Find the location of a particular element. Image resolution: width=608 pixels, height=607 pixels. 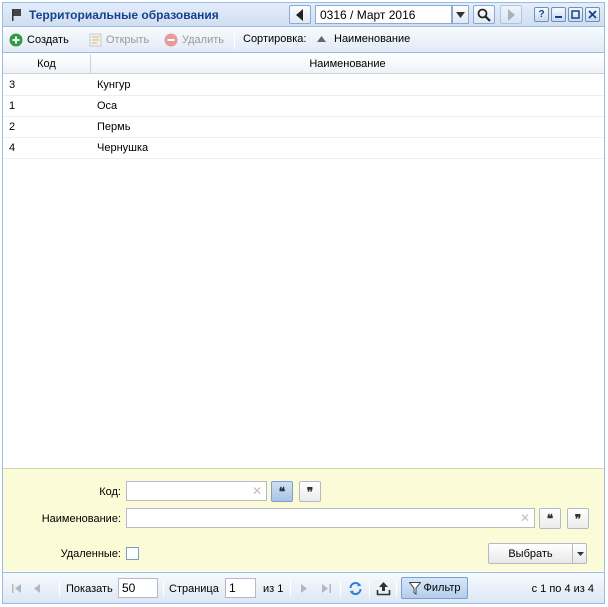

select-label: Выбрать is located at coordinates (530, 553).